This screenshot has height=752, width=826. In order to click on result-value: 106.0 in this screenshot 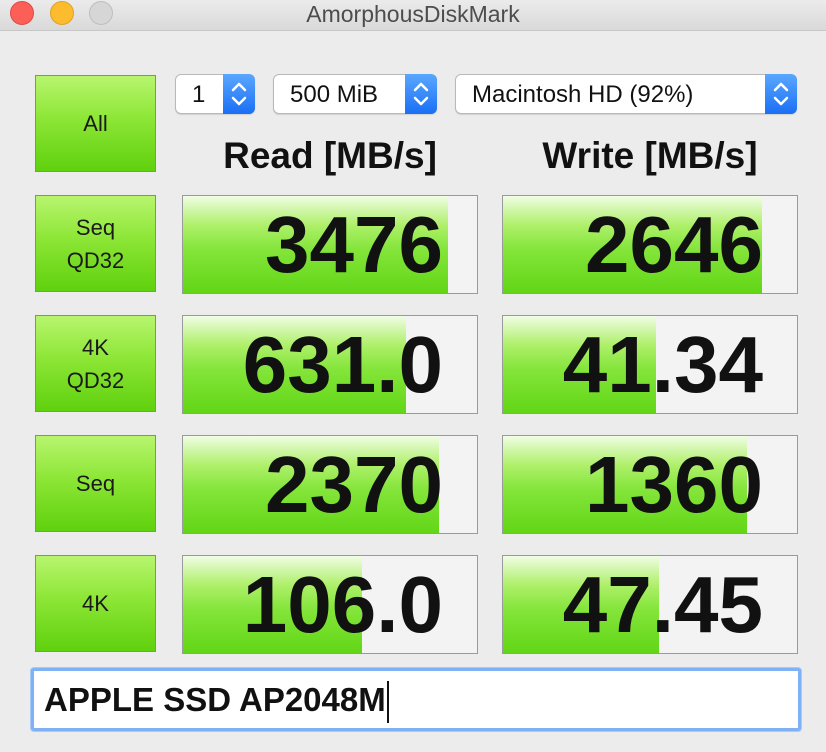, I will do `click(342, 604)`.